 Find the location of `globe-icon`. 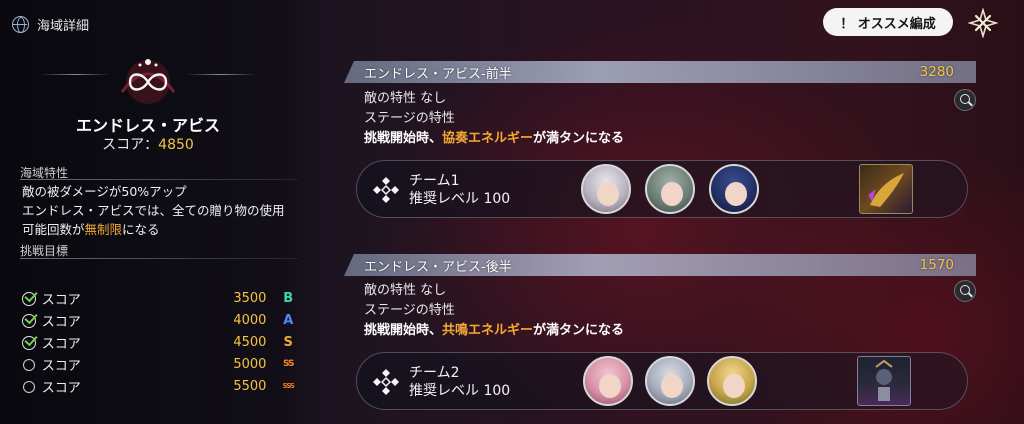

globe-icon is located at coordinates (20, 24).